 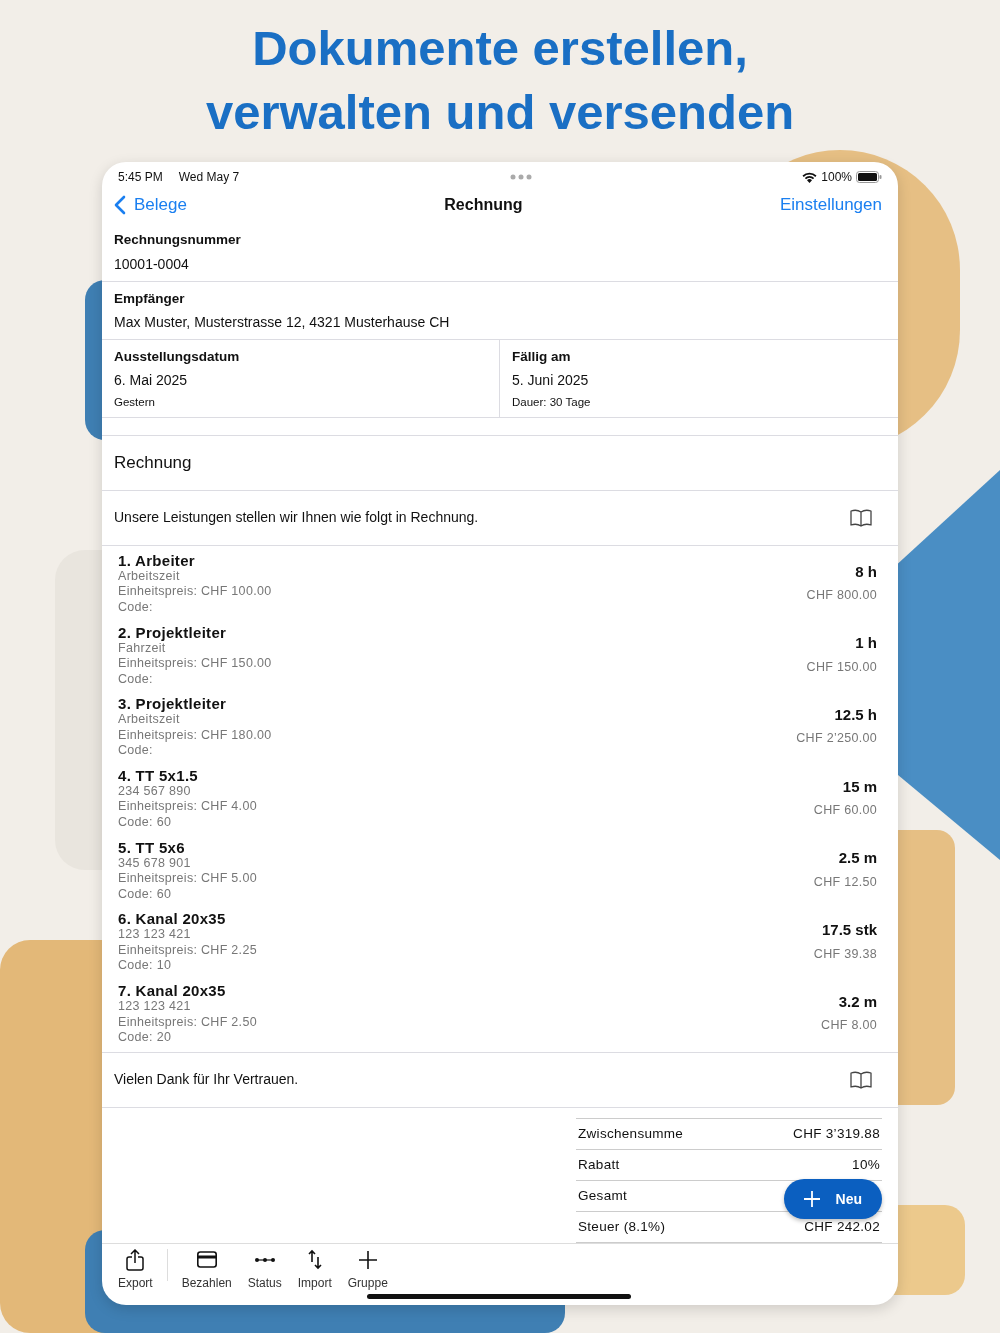 What do you see at coordinates (836, 178) in the screenshot?
I see `battery-percent: 100%` at bounding box center [836, 178].